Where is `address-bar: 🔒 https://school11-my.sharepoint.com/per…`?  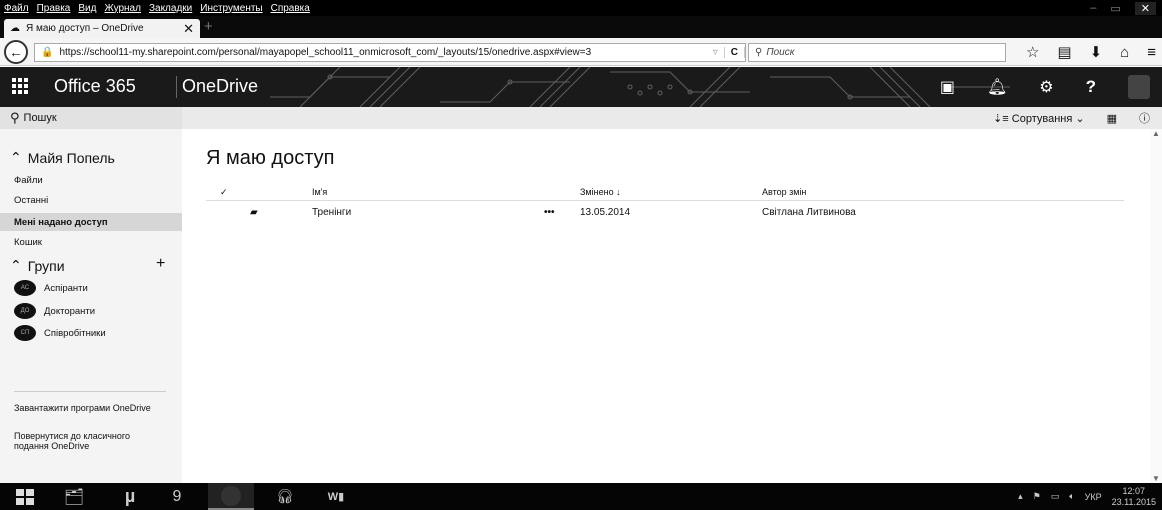
address-bar: 🔒 https://school11-my.sharepoint.com/per… is located at coordinates (390, 52).